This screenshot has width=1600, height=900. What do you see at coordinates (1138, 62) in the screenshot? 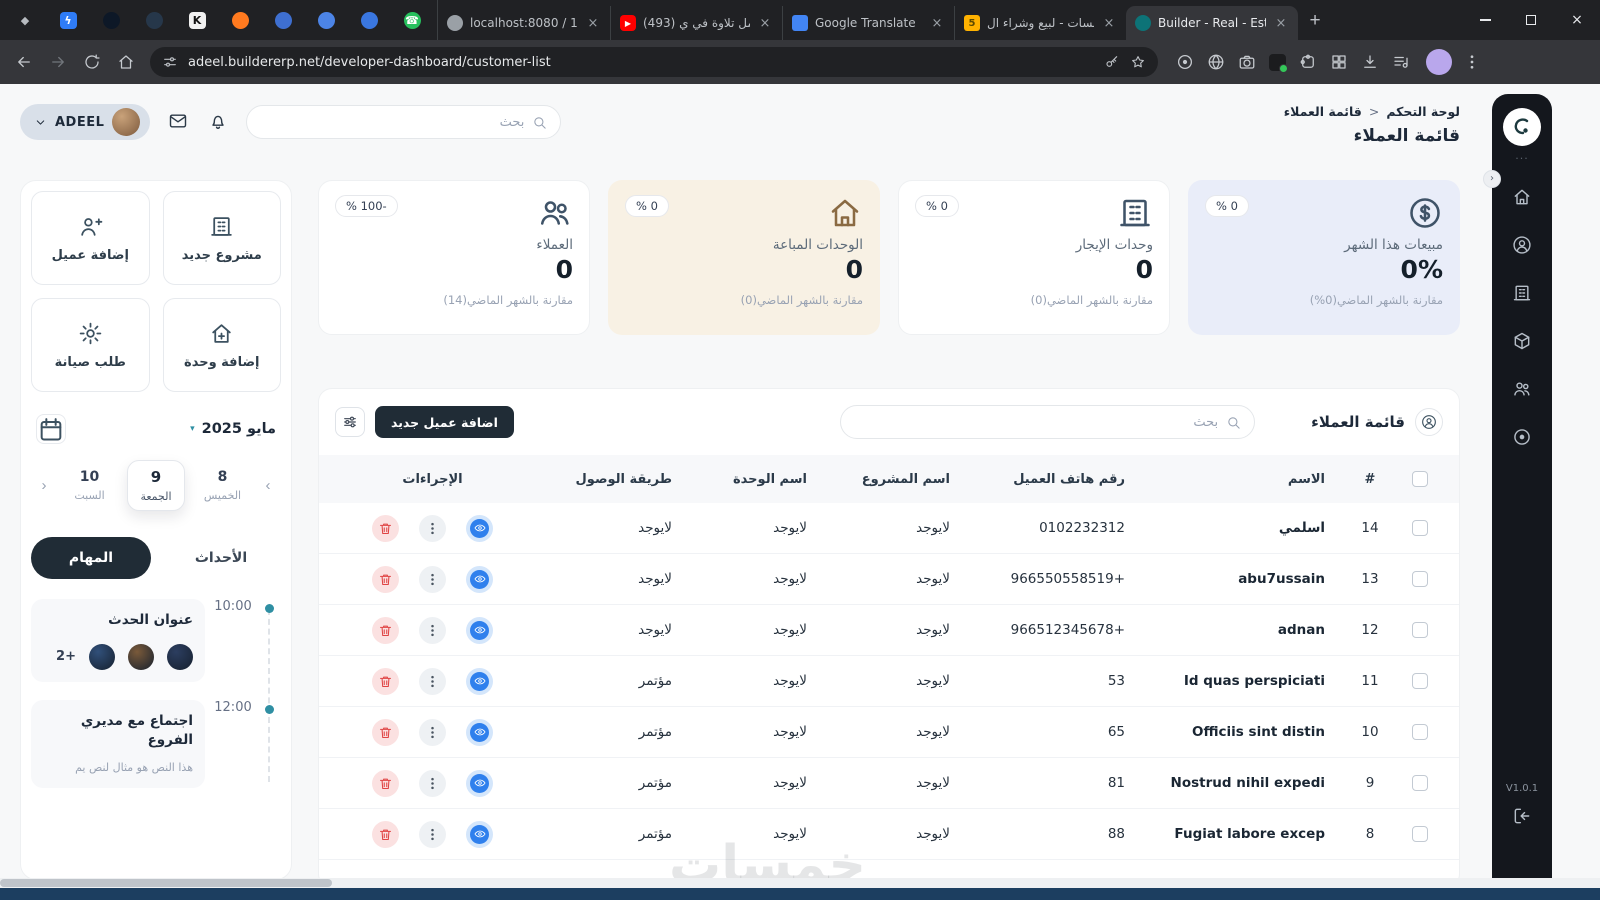
I see `bookmark-star-icon` at bounding box center [1138, 62].